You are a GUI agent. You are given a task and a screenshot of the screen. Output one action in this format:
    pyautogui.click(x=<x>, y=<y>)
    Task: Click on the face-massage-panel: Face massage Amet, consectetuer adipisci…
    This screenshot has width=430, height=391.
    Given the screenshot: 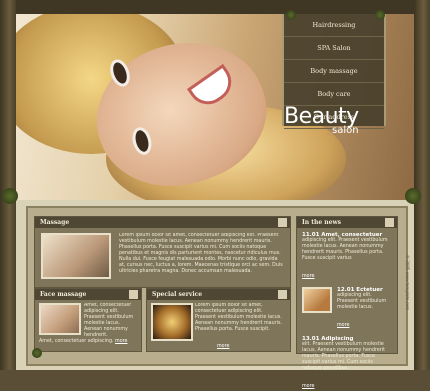 What is the action you would take?
    pyautogui.click(x=88, y=320)
    